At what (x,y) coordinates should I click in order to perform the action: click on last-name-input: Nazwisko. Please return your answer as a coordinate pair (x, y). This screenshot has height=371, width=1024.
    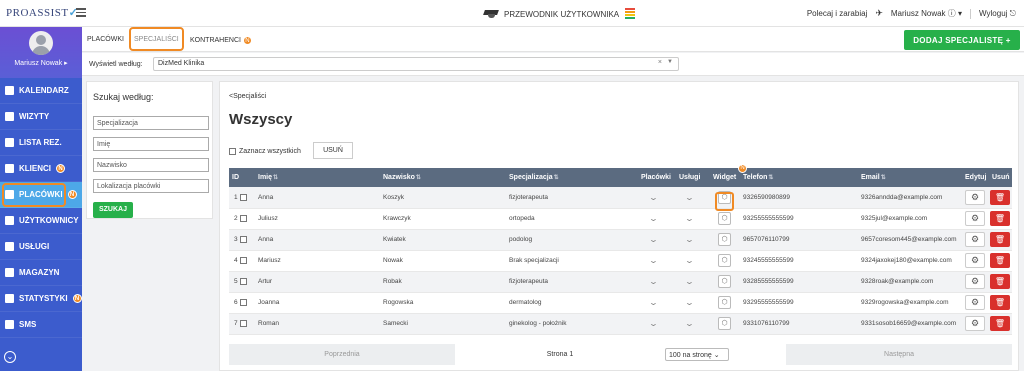
    Looking at the image, I should click on (151, 165).